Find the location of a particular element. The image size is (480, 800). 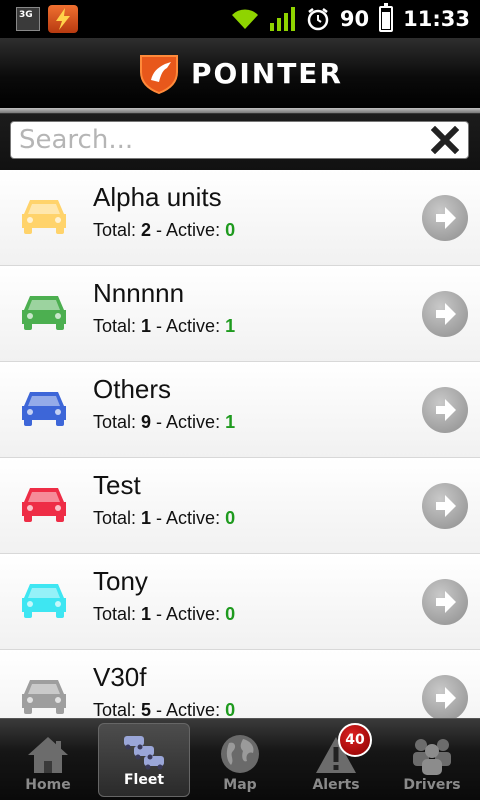

tab-fleet-label: Fleet is located at coordinates (144, 780).